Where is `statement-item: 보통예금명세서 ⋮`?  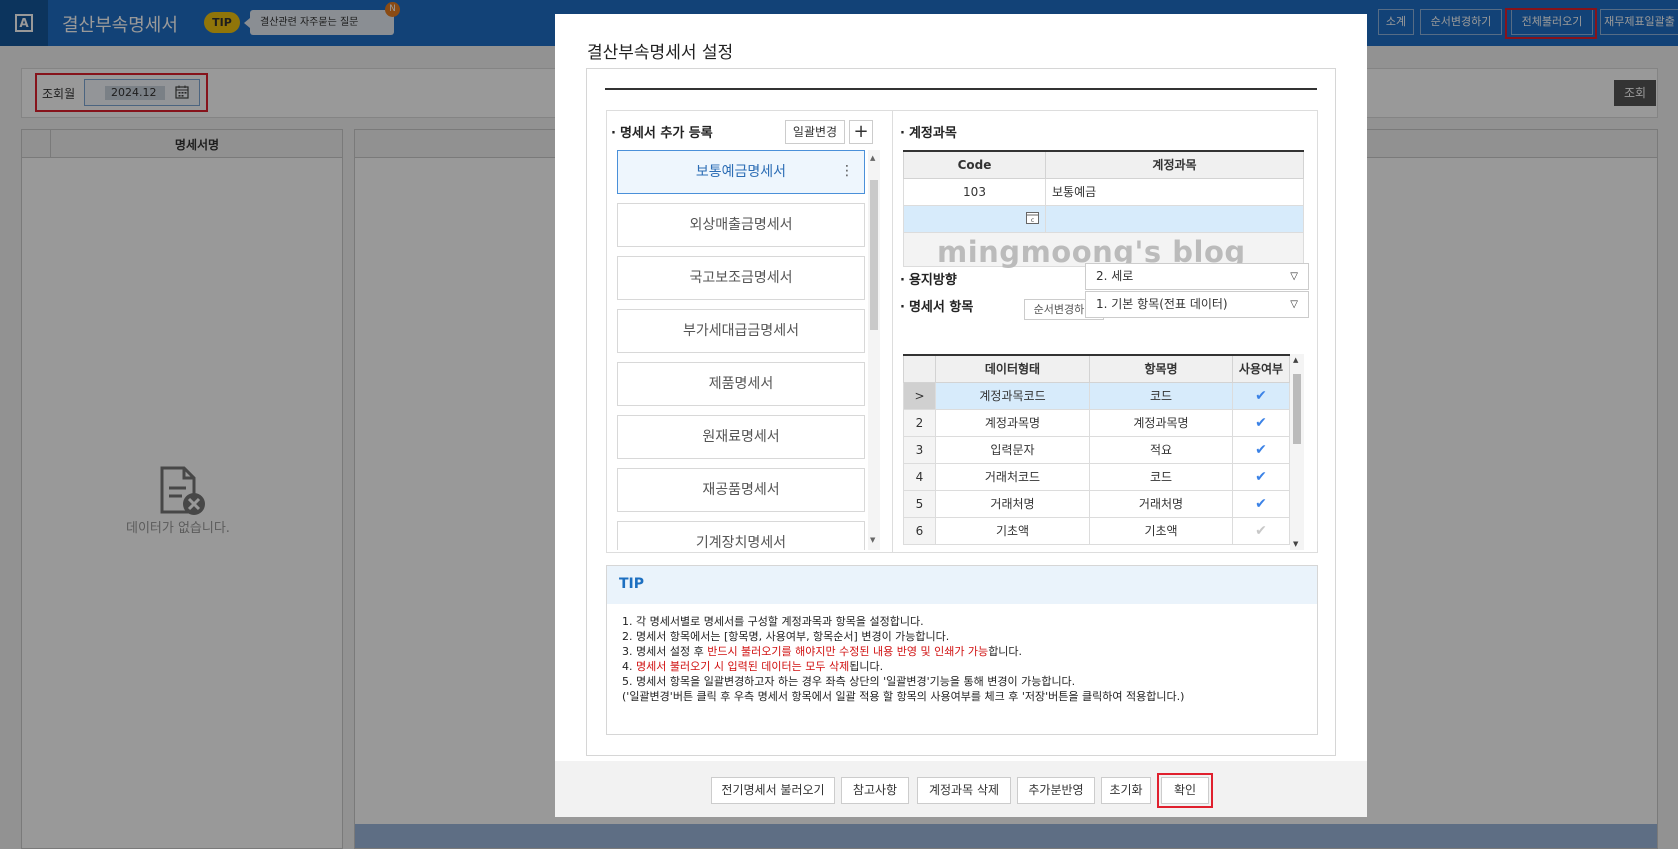
statement-item: 보통예금명세서 ⋮ is located at coordinates (741, 172).